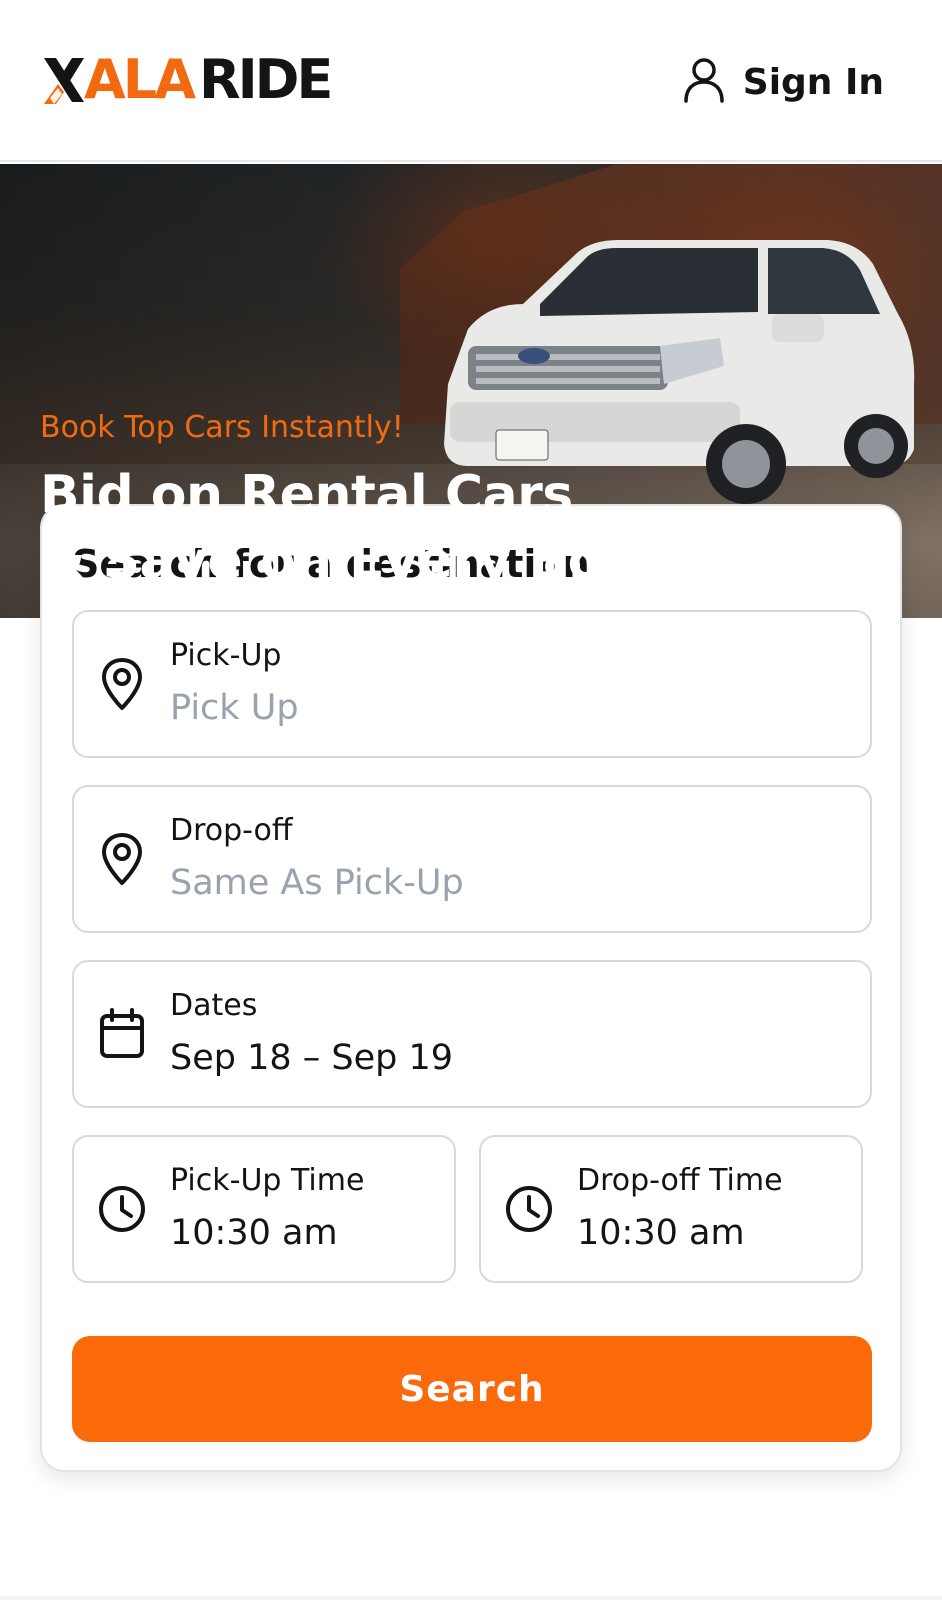  What do you see at coordinates (306, 495) in the screenshot?
I see `hero-headline-line-1: Bid on Rental Cars` at bounding box center [306, 495].